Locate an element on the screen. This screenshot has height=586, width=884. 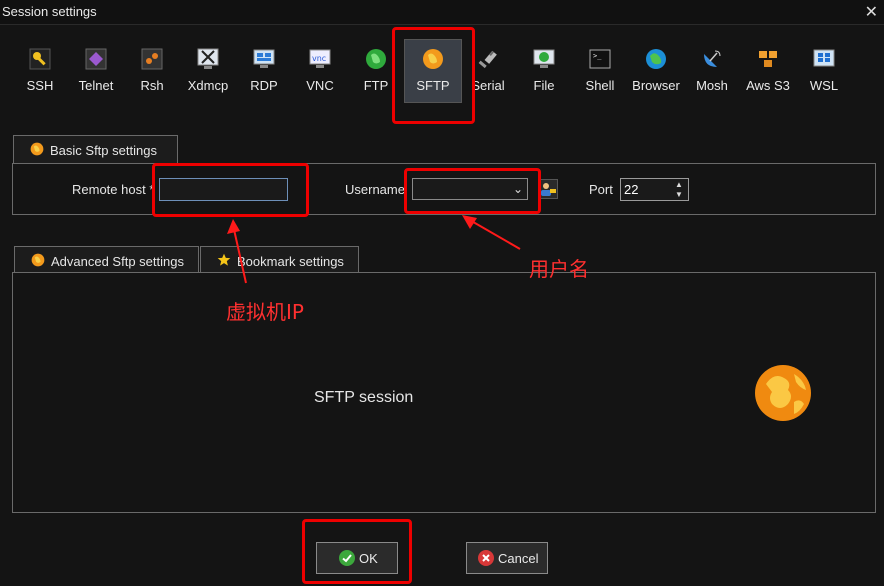
annotation-host-label: 虚拟机IP is located at coordinates (265, 312).